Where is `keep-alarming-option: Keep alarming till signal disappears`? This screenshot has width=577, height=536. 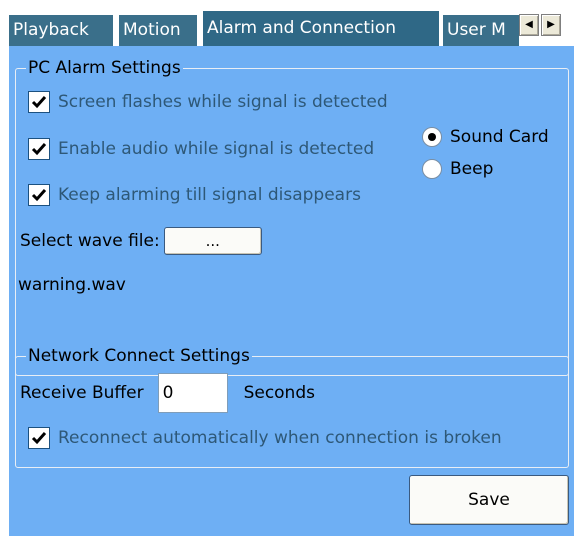 keep-alarming-option: Keep alarming till signal disappears is located at coordinates (194, 195).